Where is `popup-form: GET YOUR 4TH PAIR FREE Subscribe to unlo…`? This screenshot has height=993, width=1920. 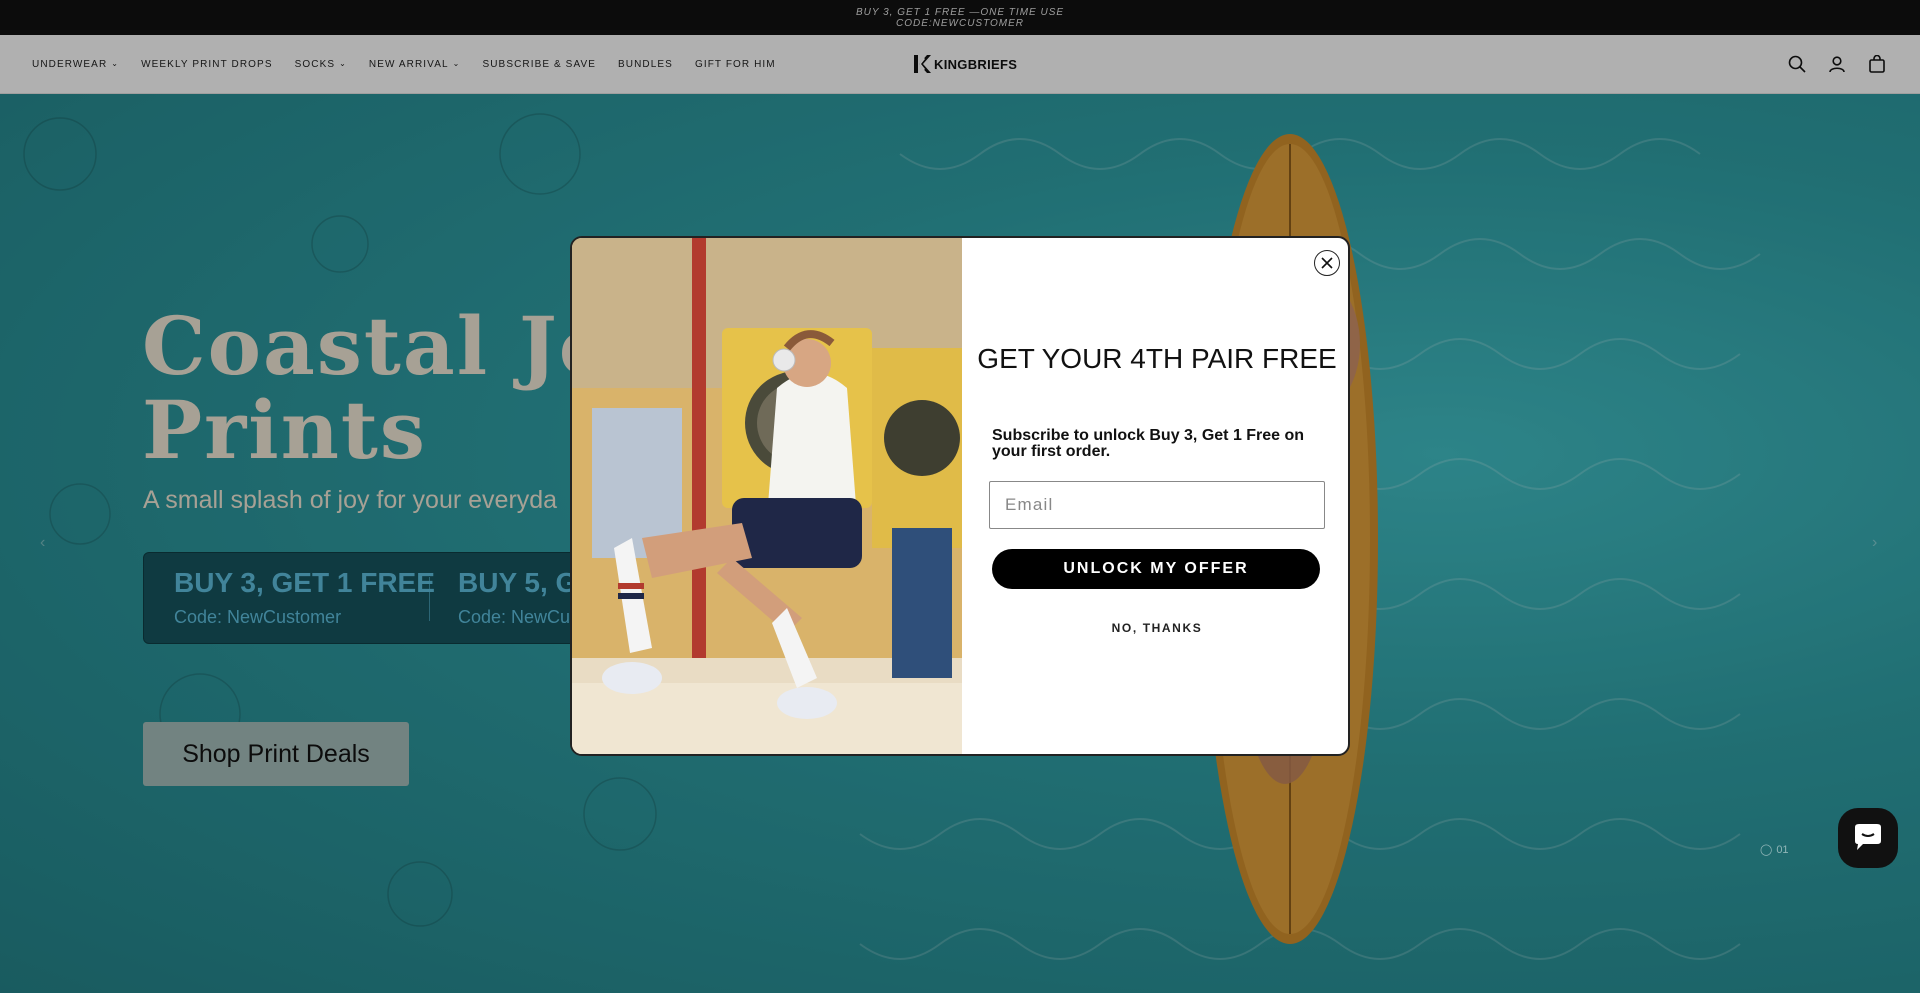
popup-form: GET YOUR 4TH PAIR FREE Subscribe to unlo… is located at coordinates (1155, 496).